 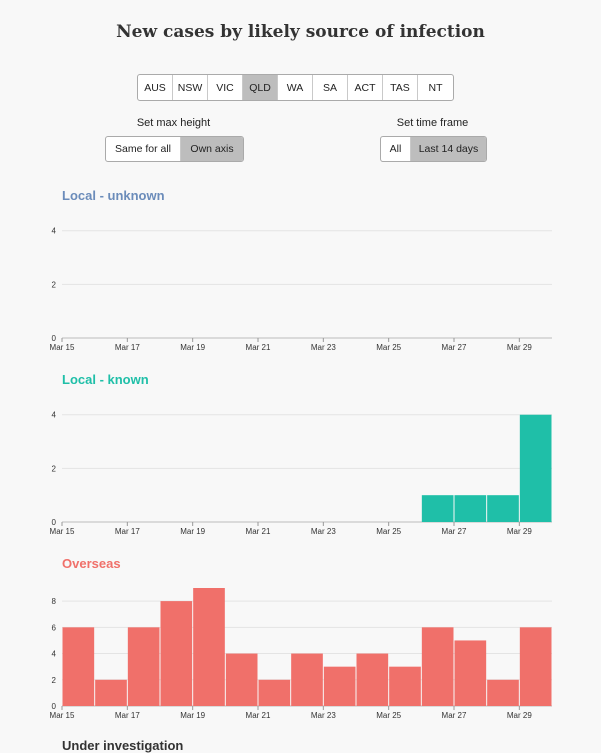 What do you see at coordinates (123, 745) in the screenshot?
I see `section-title-under-investigation: Under investigation` at bounding box center [123, 745].